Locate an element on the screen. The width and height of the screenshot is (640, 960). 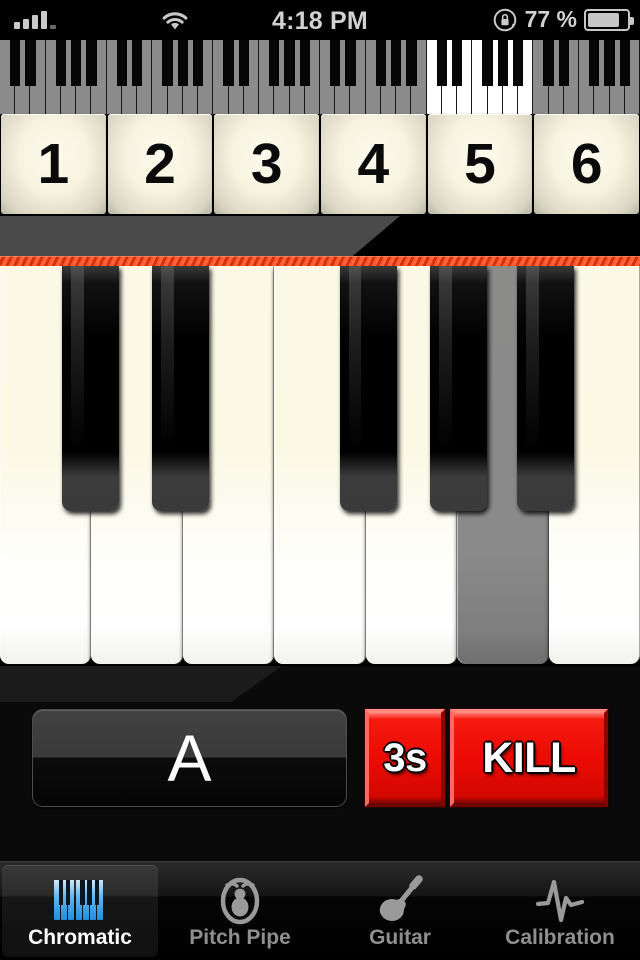
octave-button-label: 3 is located at coordinates (266, 163).